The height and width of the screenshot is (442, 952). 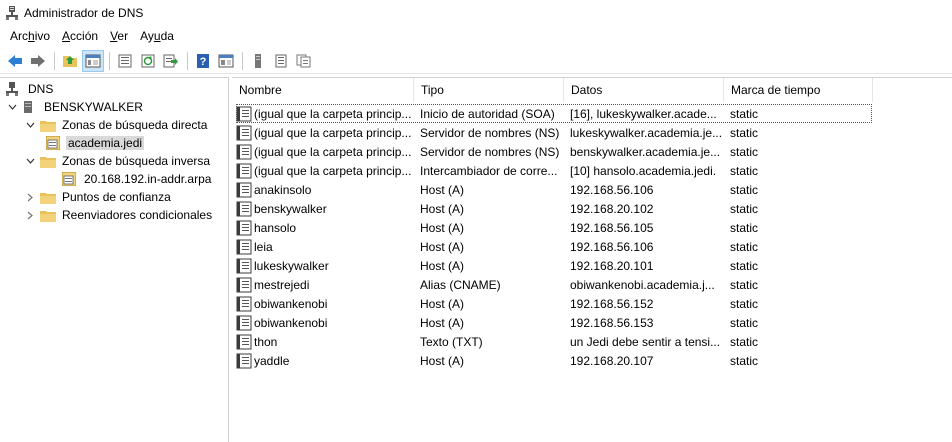 I want to click on back-button, so click(x=15, y=61).